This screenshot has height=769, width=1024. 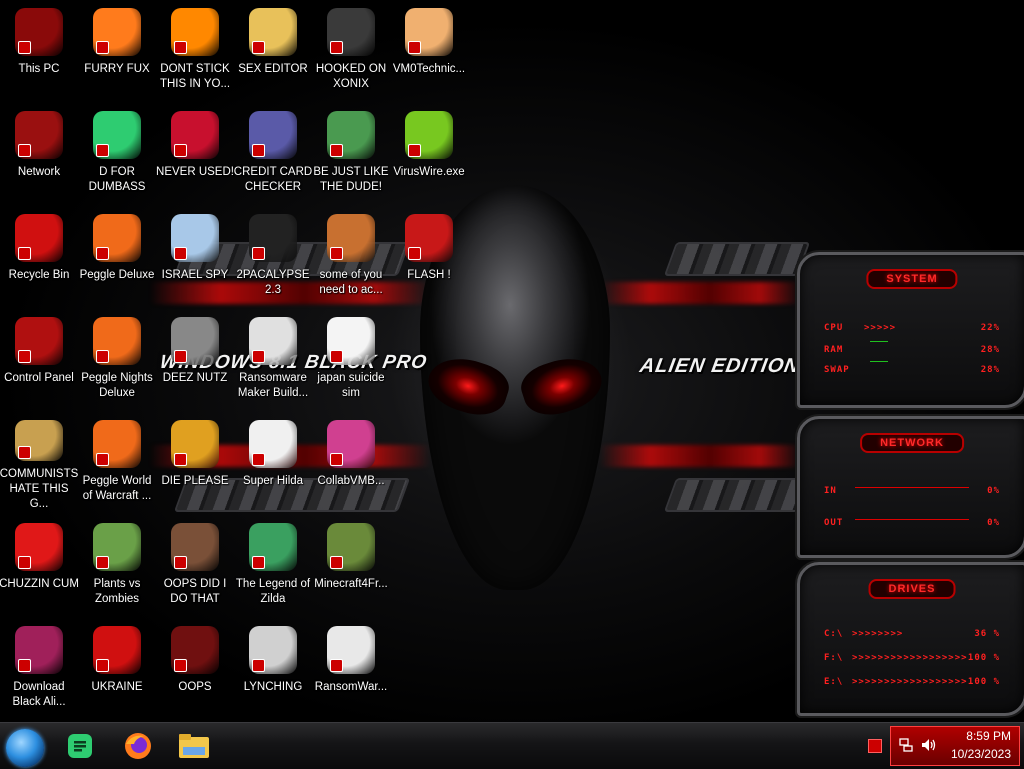 I want to click on desktop-icon: This PC, so click(x=39, y=52).